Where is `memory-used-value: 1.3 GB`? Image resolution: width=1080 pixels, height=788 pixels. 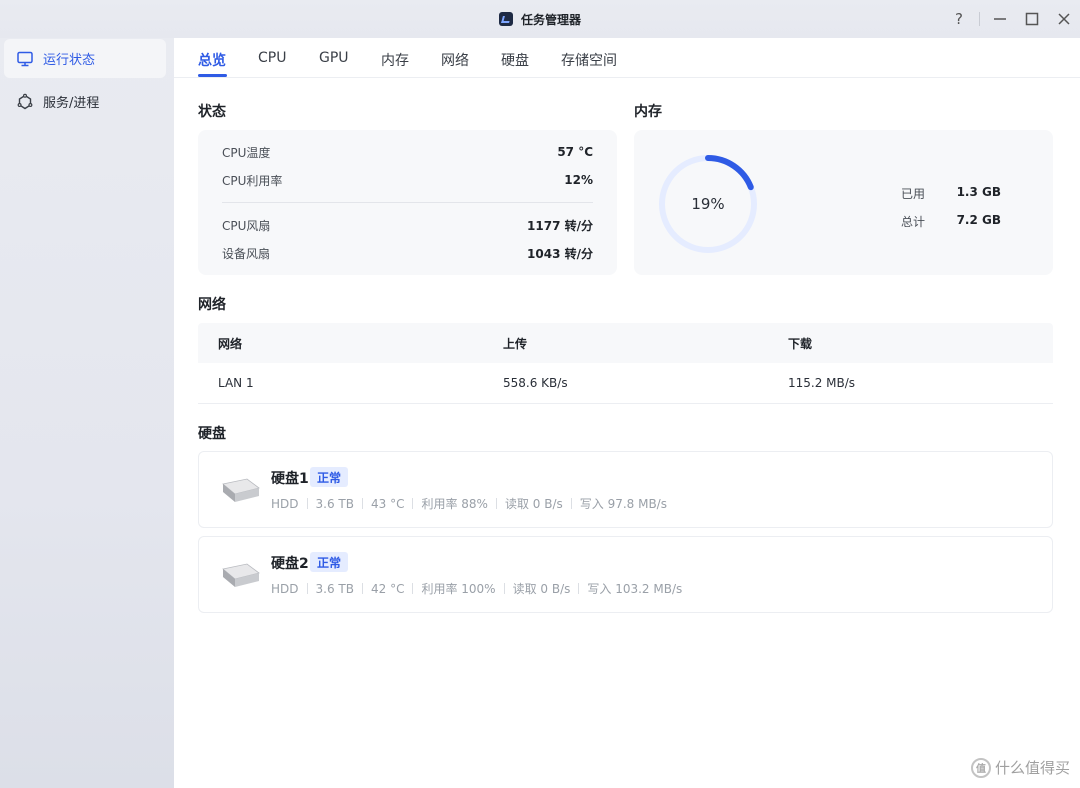
memory-used-value: 1.3 GB is located at coordinates (978, 192).